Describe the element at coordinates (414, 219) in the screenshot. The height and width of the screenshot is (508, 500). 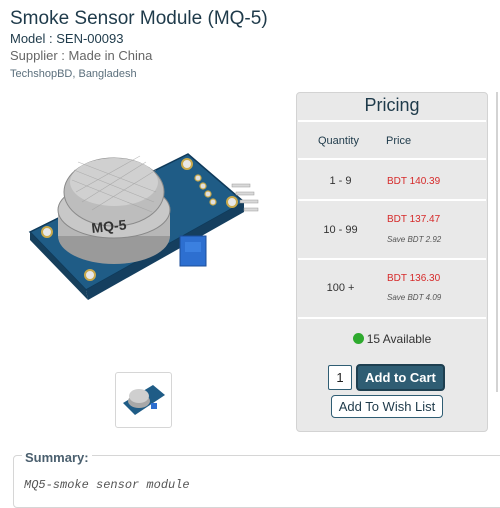
I see `tier-price: BDT 137.47` at that location.